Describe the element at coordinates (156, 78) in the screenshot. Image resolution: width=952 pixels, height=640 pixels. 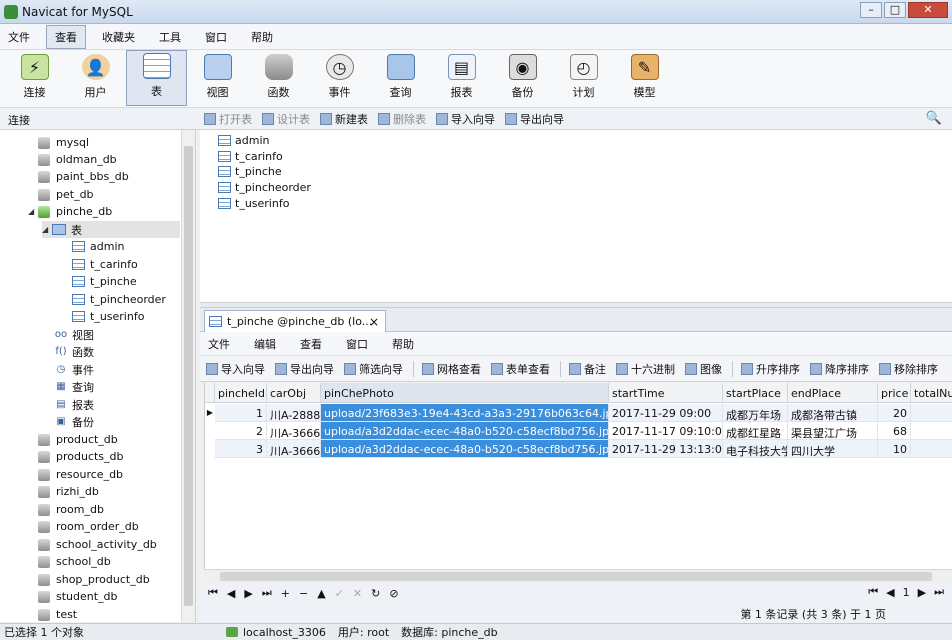
I see `toolbar-table-button: 表` at that location.